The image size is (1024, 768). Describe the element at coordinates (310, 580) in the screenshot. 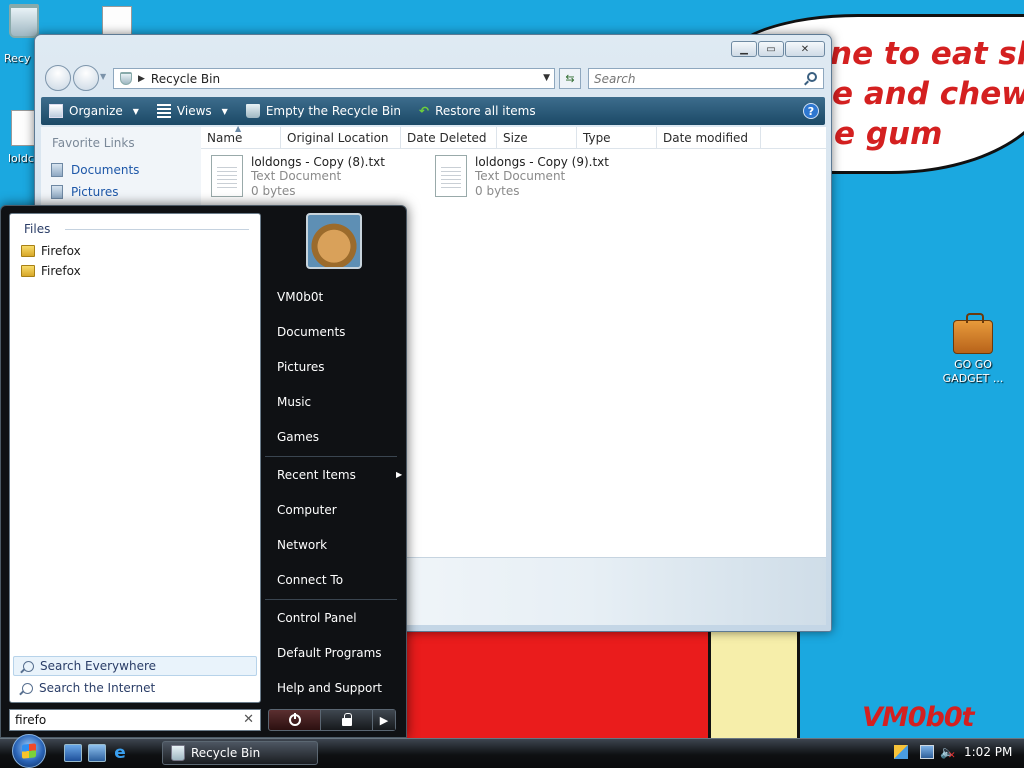

I see `start-item-connect-to: Connect To` at that location.